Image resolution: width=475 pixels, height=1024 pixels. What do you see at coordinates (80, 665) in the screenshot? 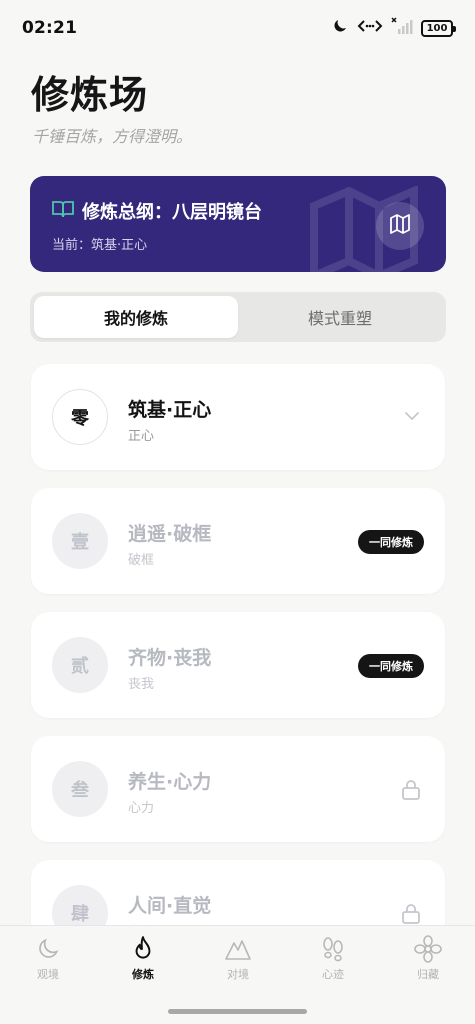
I see `level-badge: 贰` at bounding box center [80, 665].